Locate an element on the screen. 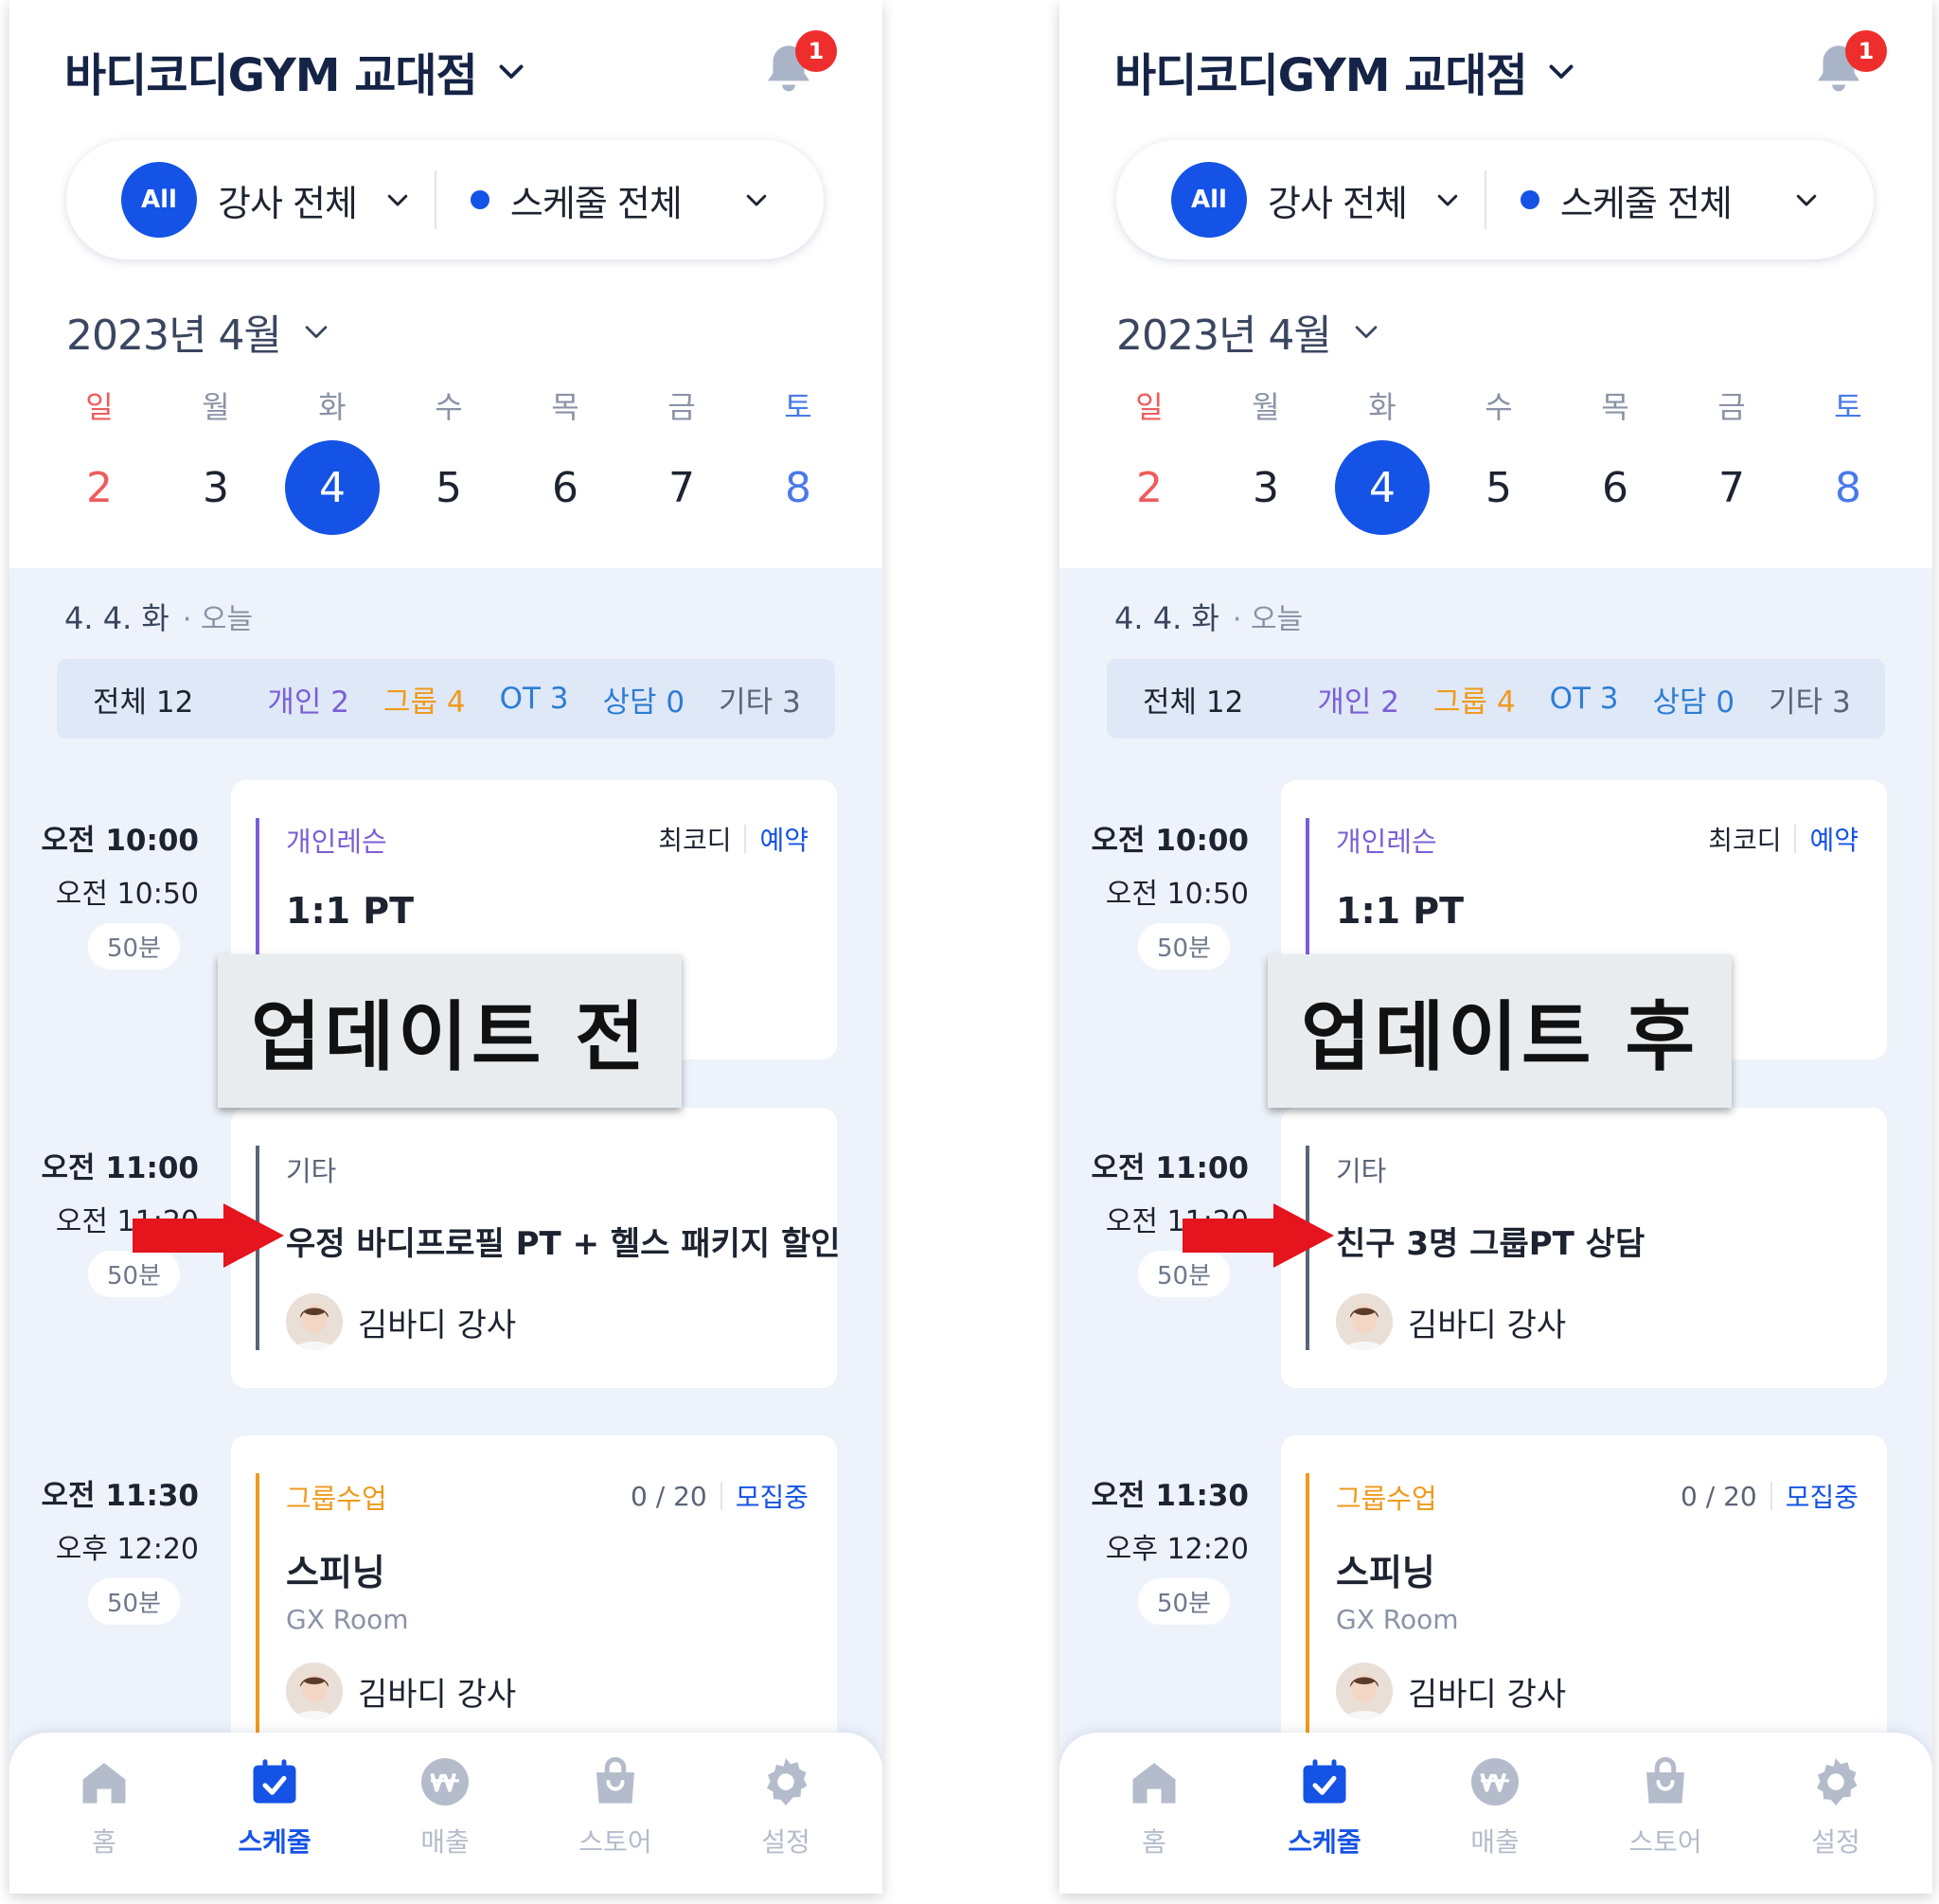  session-title: 1:1 PT is located at coordinates (1401, 911).